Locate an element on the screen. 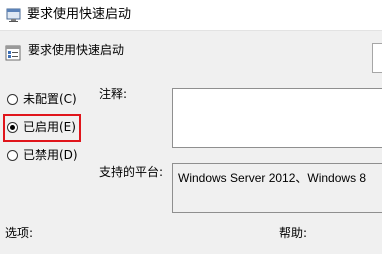 The image size is (382, 254). radio-not-configured-circle is located at coordinates (12, 99).